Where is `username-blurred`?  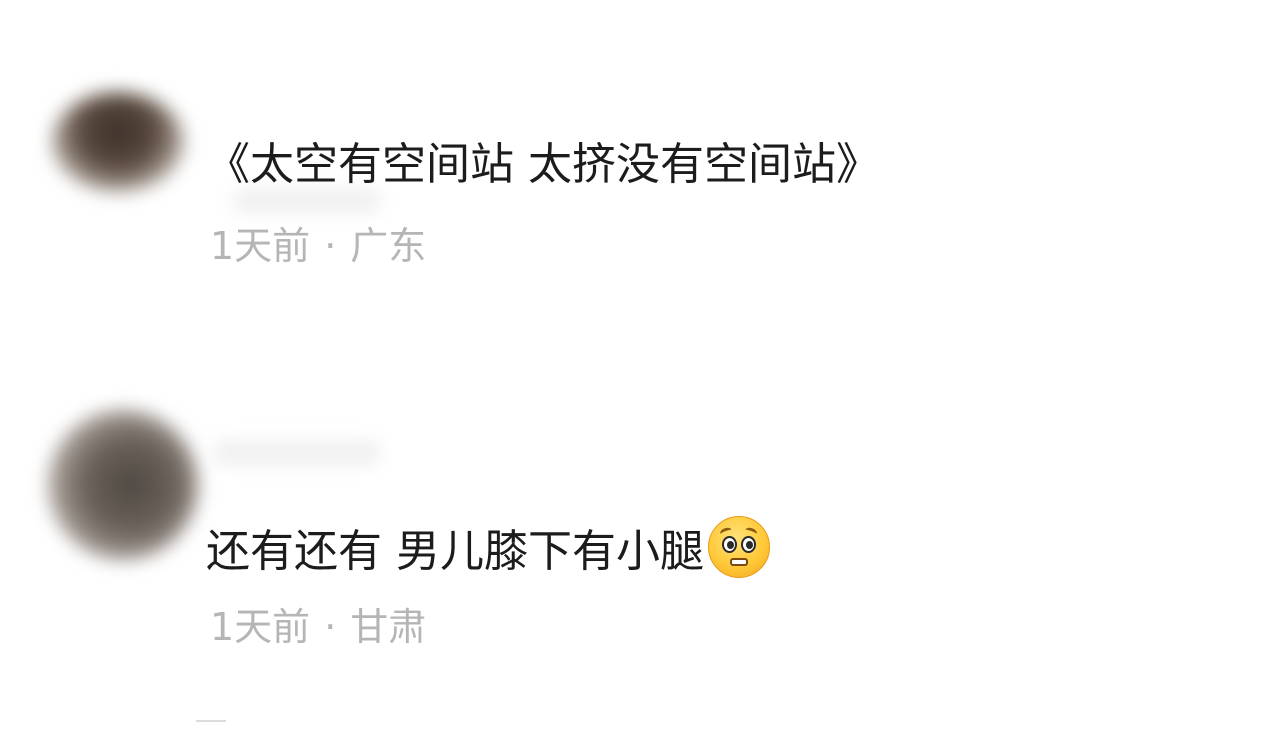
username-blurred is located at coordinates (297, 453).